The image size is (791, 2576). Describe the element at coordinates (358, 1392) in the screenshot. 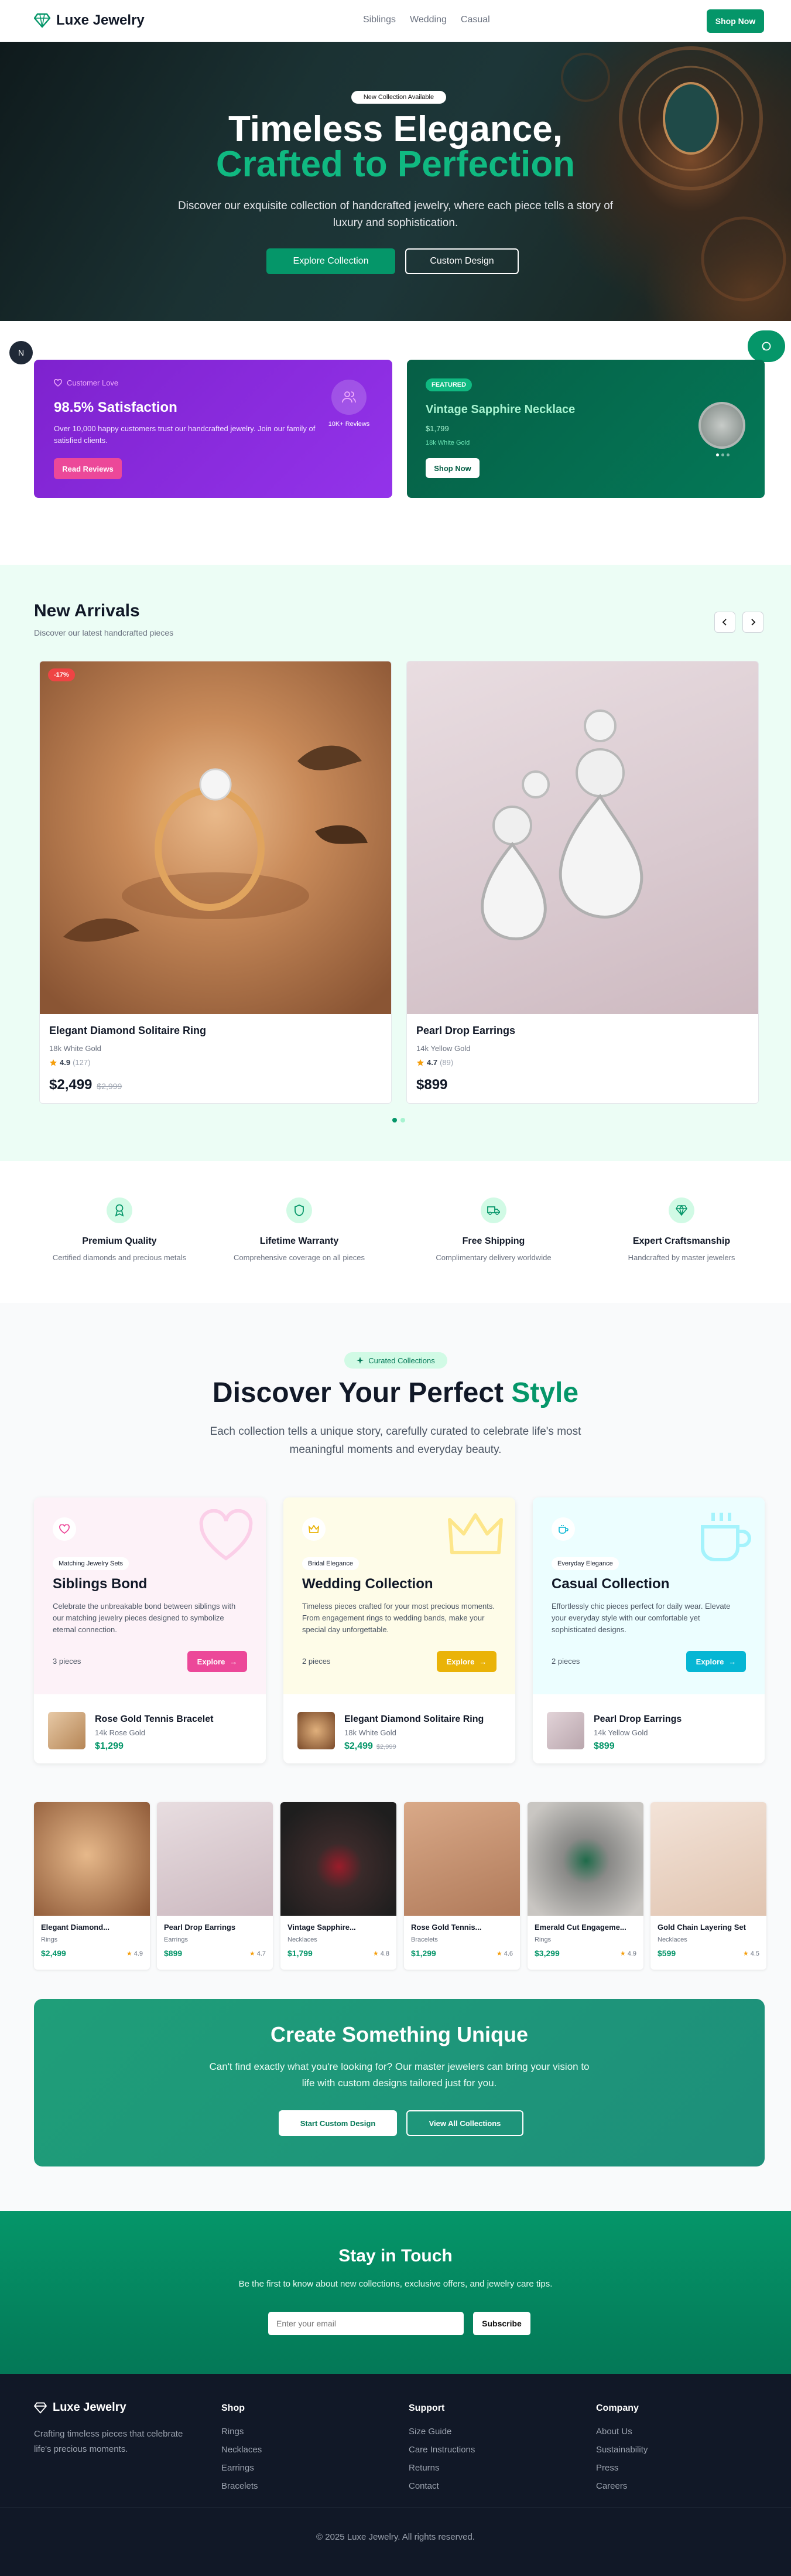

I see `collections-title-main: Discover Your Perfect` at that location.